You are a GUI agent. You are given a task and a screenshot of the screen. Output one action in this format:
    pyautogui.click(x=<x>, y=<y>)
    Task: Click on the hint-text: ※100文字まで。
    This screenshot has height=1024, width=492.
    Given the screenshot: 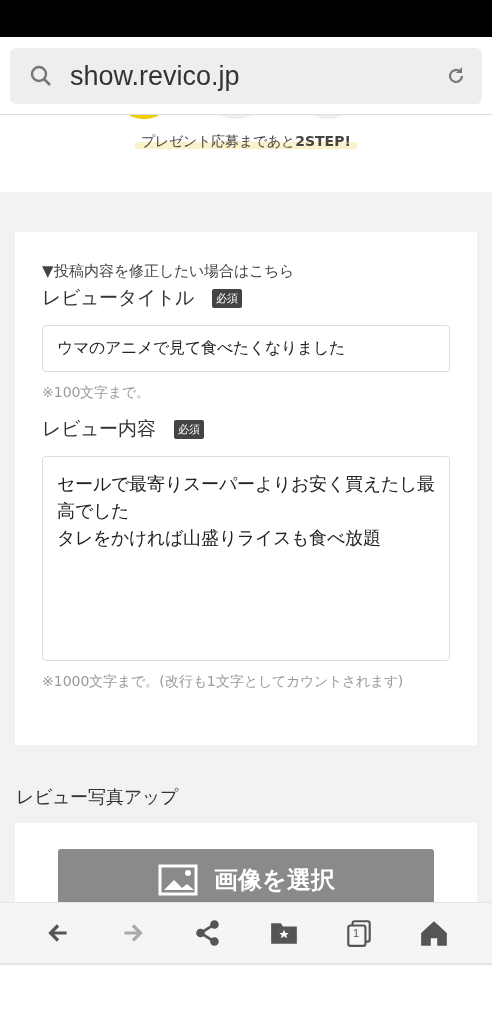 What is the action you would take?
    pyautogui.click(x=97, y=392)
    